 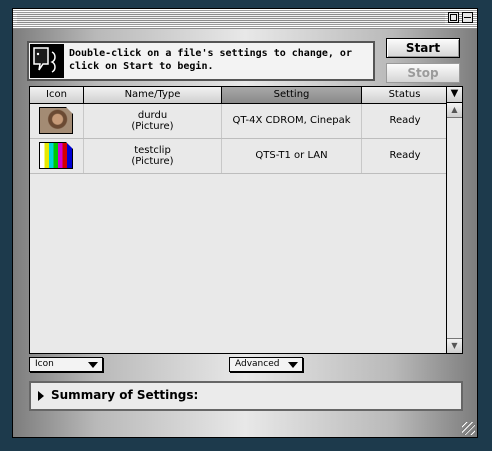 What do you see at coordinates (152, 150) in the screenshot?
I see `file-name: testclip` at bounding box center [152, 150].